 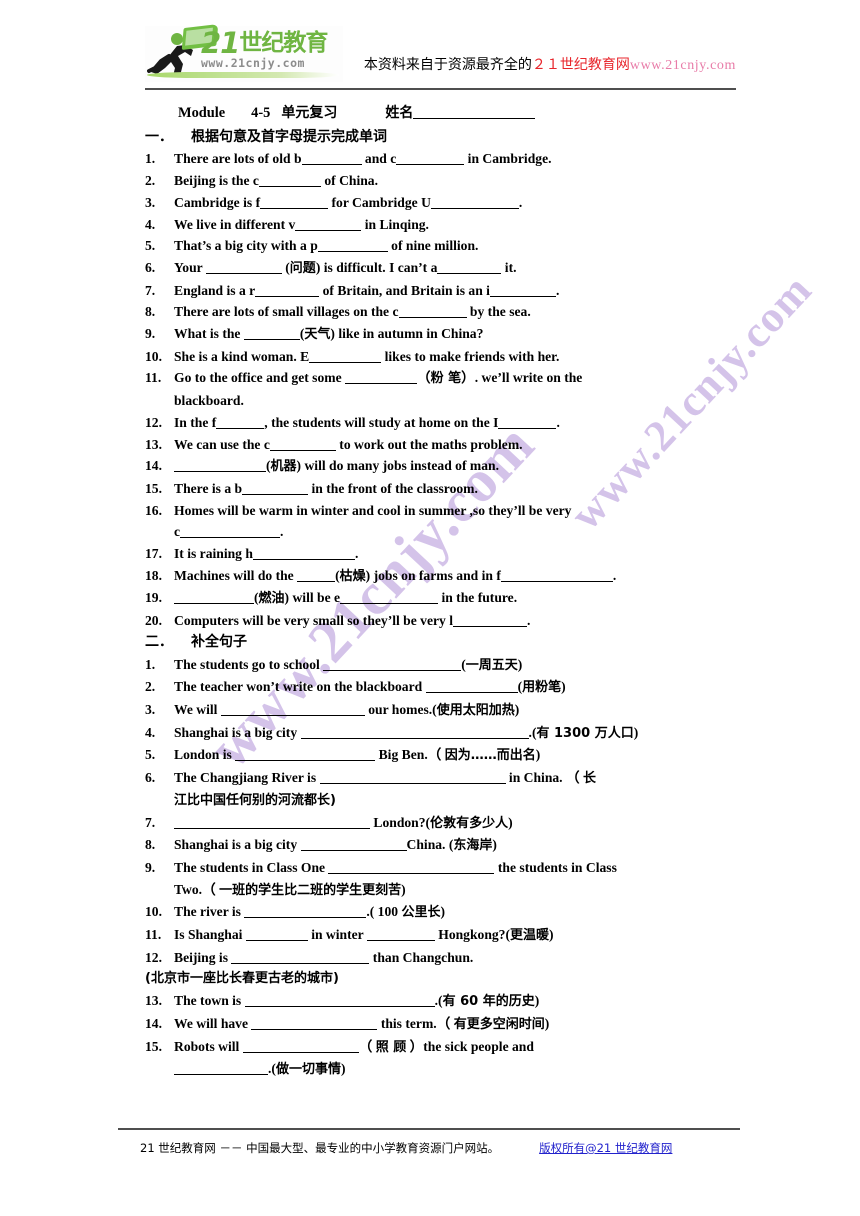 I want to click on hint-chinese: 一周五天, so click(x=491, y=665).